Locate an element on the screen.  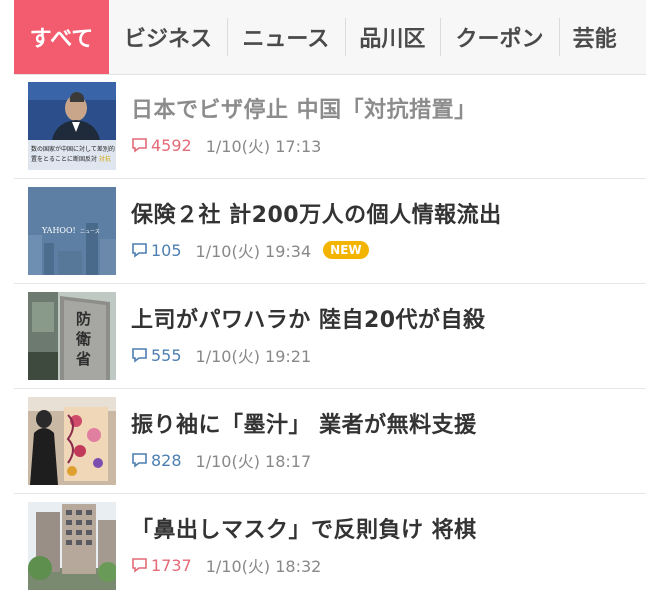
article-date: 1/10(火) 19:34 is located at coordinates (253, 251).